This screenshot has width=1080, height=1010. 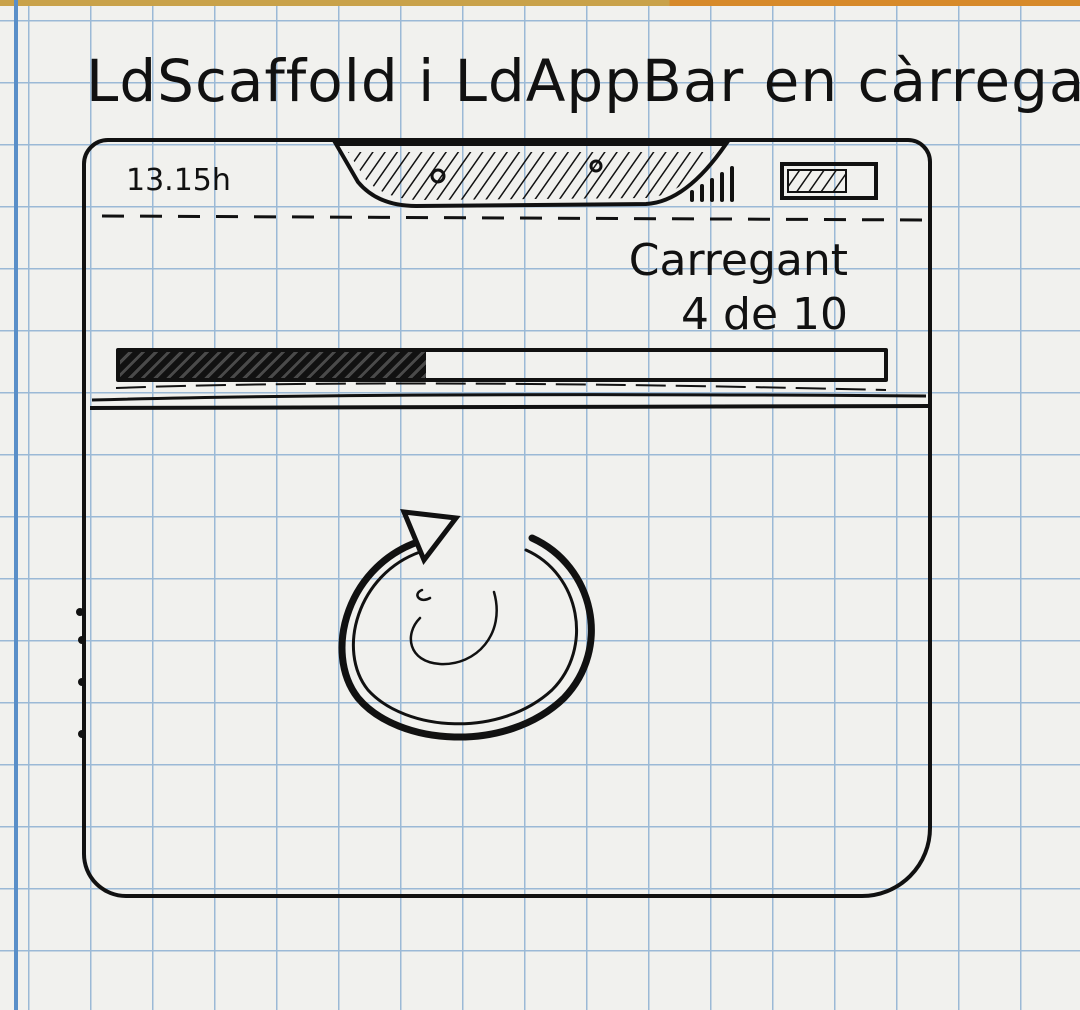 I want to click on signal-bars-icon, so click(x=712, y=184).